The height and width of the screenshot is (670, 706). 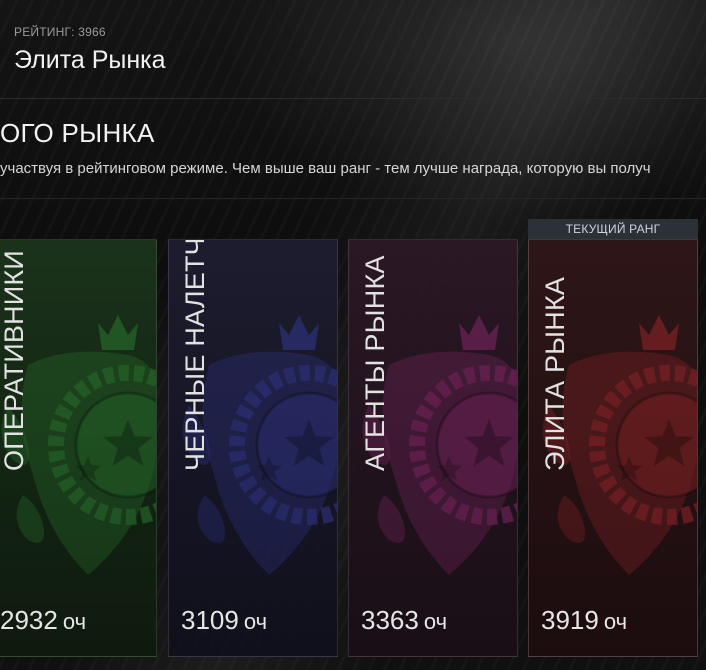 I want to click on rank-points: 3363 оч, so click(x=404, y=620).